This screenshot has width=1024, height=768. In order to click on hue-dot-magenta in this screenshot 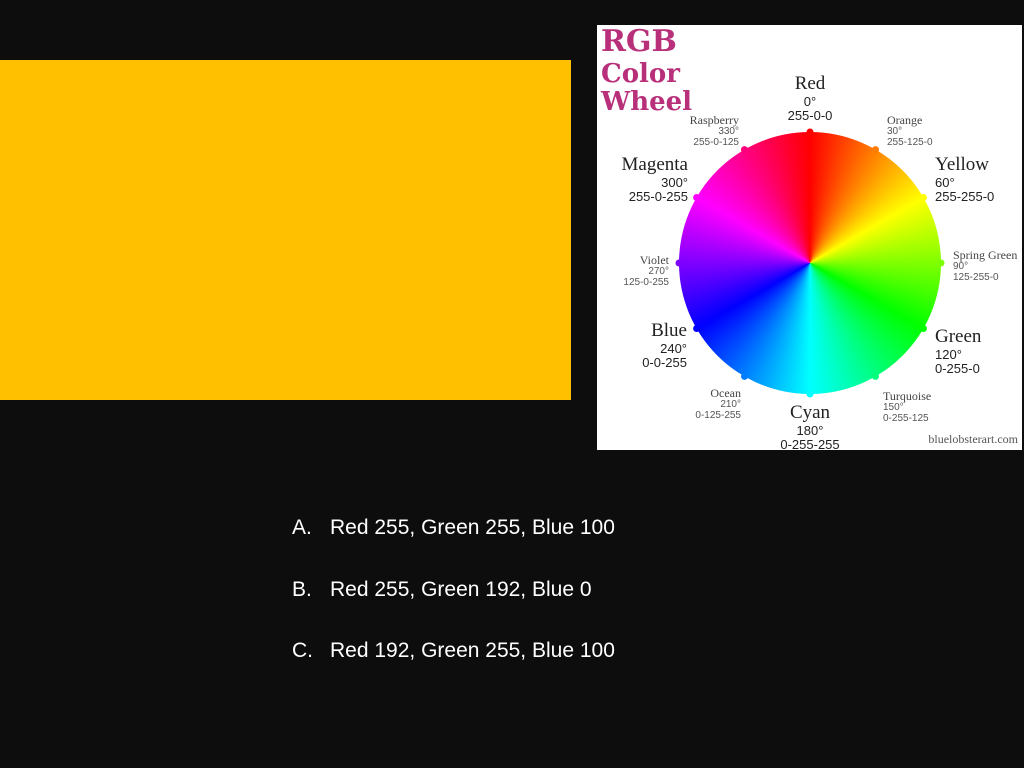, I will do `click(697, 197)`.